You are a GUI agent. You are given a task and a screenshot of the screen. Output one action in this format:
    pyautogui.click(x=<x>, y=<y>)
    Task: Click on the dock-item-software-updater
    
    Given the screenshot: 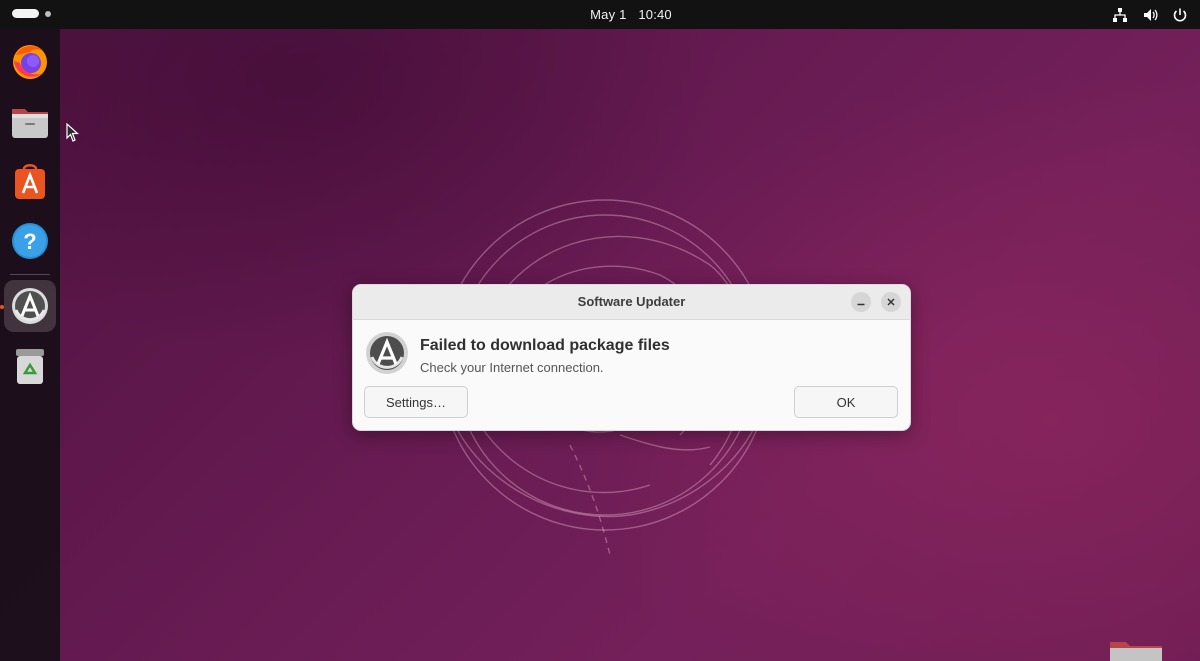 What is the action you would take?
    pyautogui.click(x=30, y=306)
    